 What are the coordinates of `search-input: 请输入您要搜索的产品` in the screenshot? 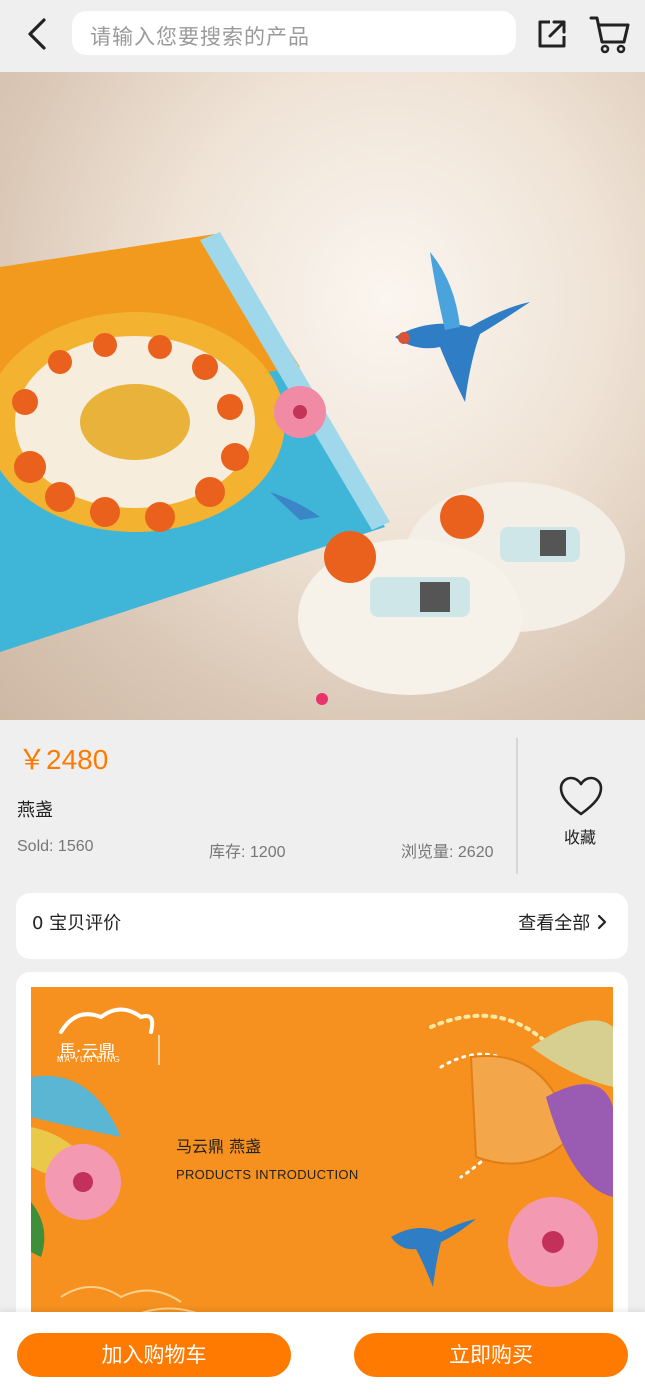 It's located at (294, 33).